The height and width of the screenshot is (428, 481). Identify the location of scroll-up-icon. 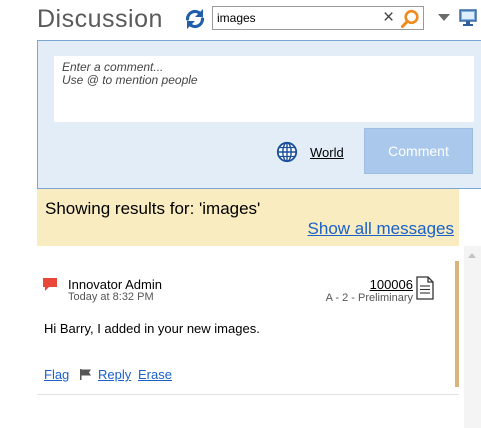
(472, 255).